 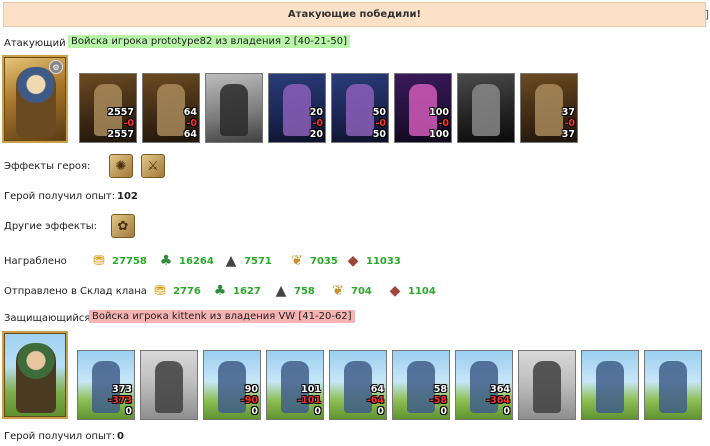 I want to click on resource-value: 704, so click(x=361, y=291).